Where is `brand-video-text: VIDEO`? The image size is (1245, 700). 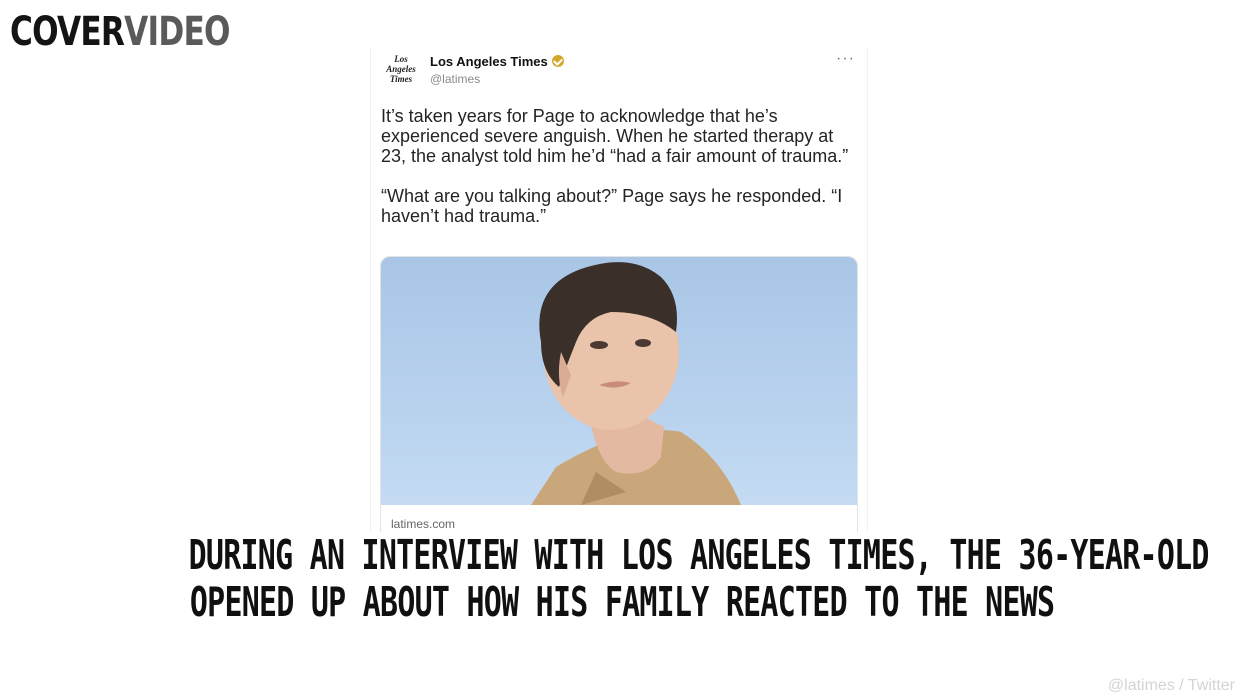 brand-video-text: VIDEO is located at coordinates (177, 32).